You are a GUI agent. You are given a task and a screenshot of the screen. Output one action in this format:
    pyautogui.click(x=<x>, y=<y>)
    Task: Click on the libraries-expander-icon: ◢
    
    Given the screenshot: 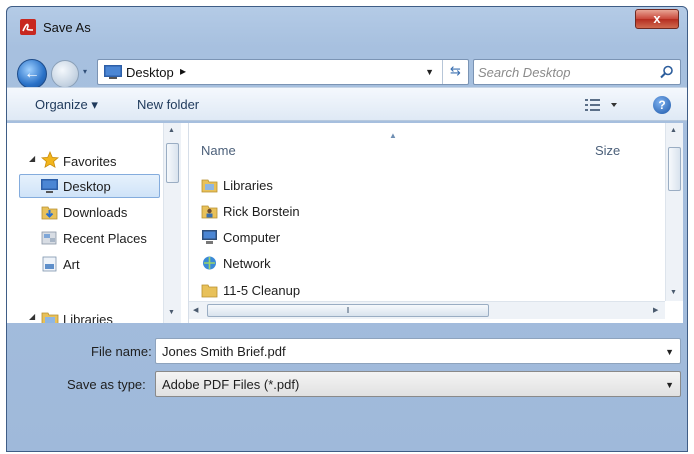 What is the action you would take?
    pyautogui.click(x=32, y=316)
    